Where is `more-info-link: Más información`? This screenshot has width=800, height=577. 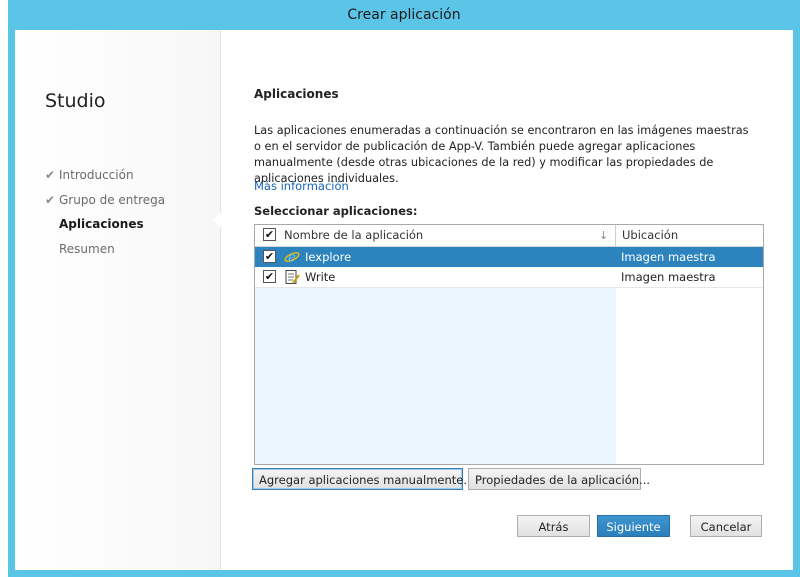
more-info-link: Más información is located at coordinates (301, 186).